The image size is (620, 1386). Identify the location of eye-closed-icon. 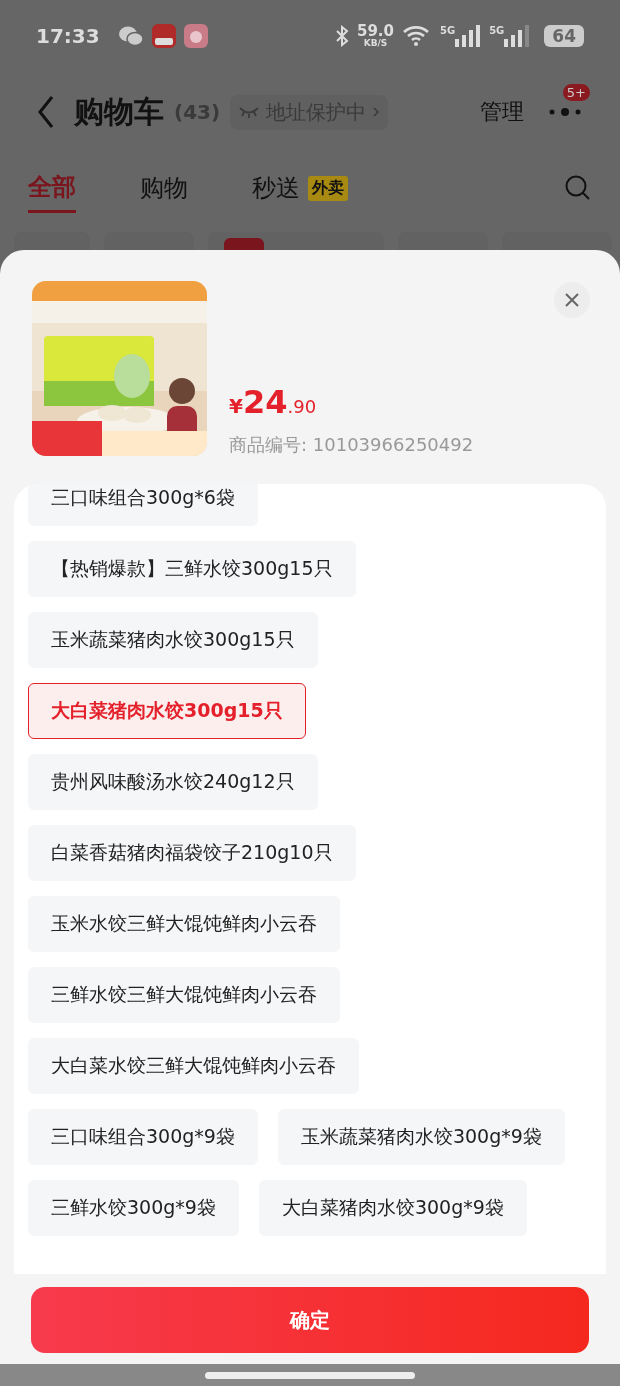
(249, 112).